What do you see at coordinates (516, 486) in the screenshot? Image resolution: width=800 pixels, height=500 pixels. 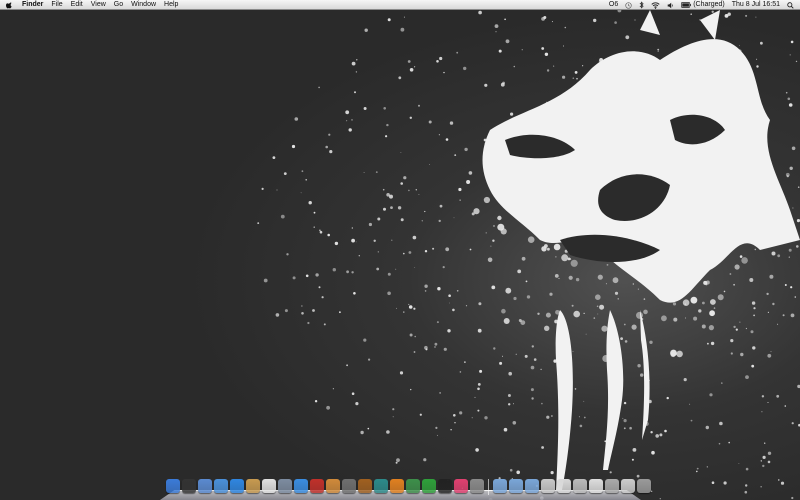 I see `documents-folder-icon` at bounding box center [516, 486].